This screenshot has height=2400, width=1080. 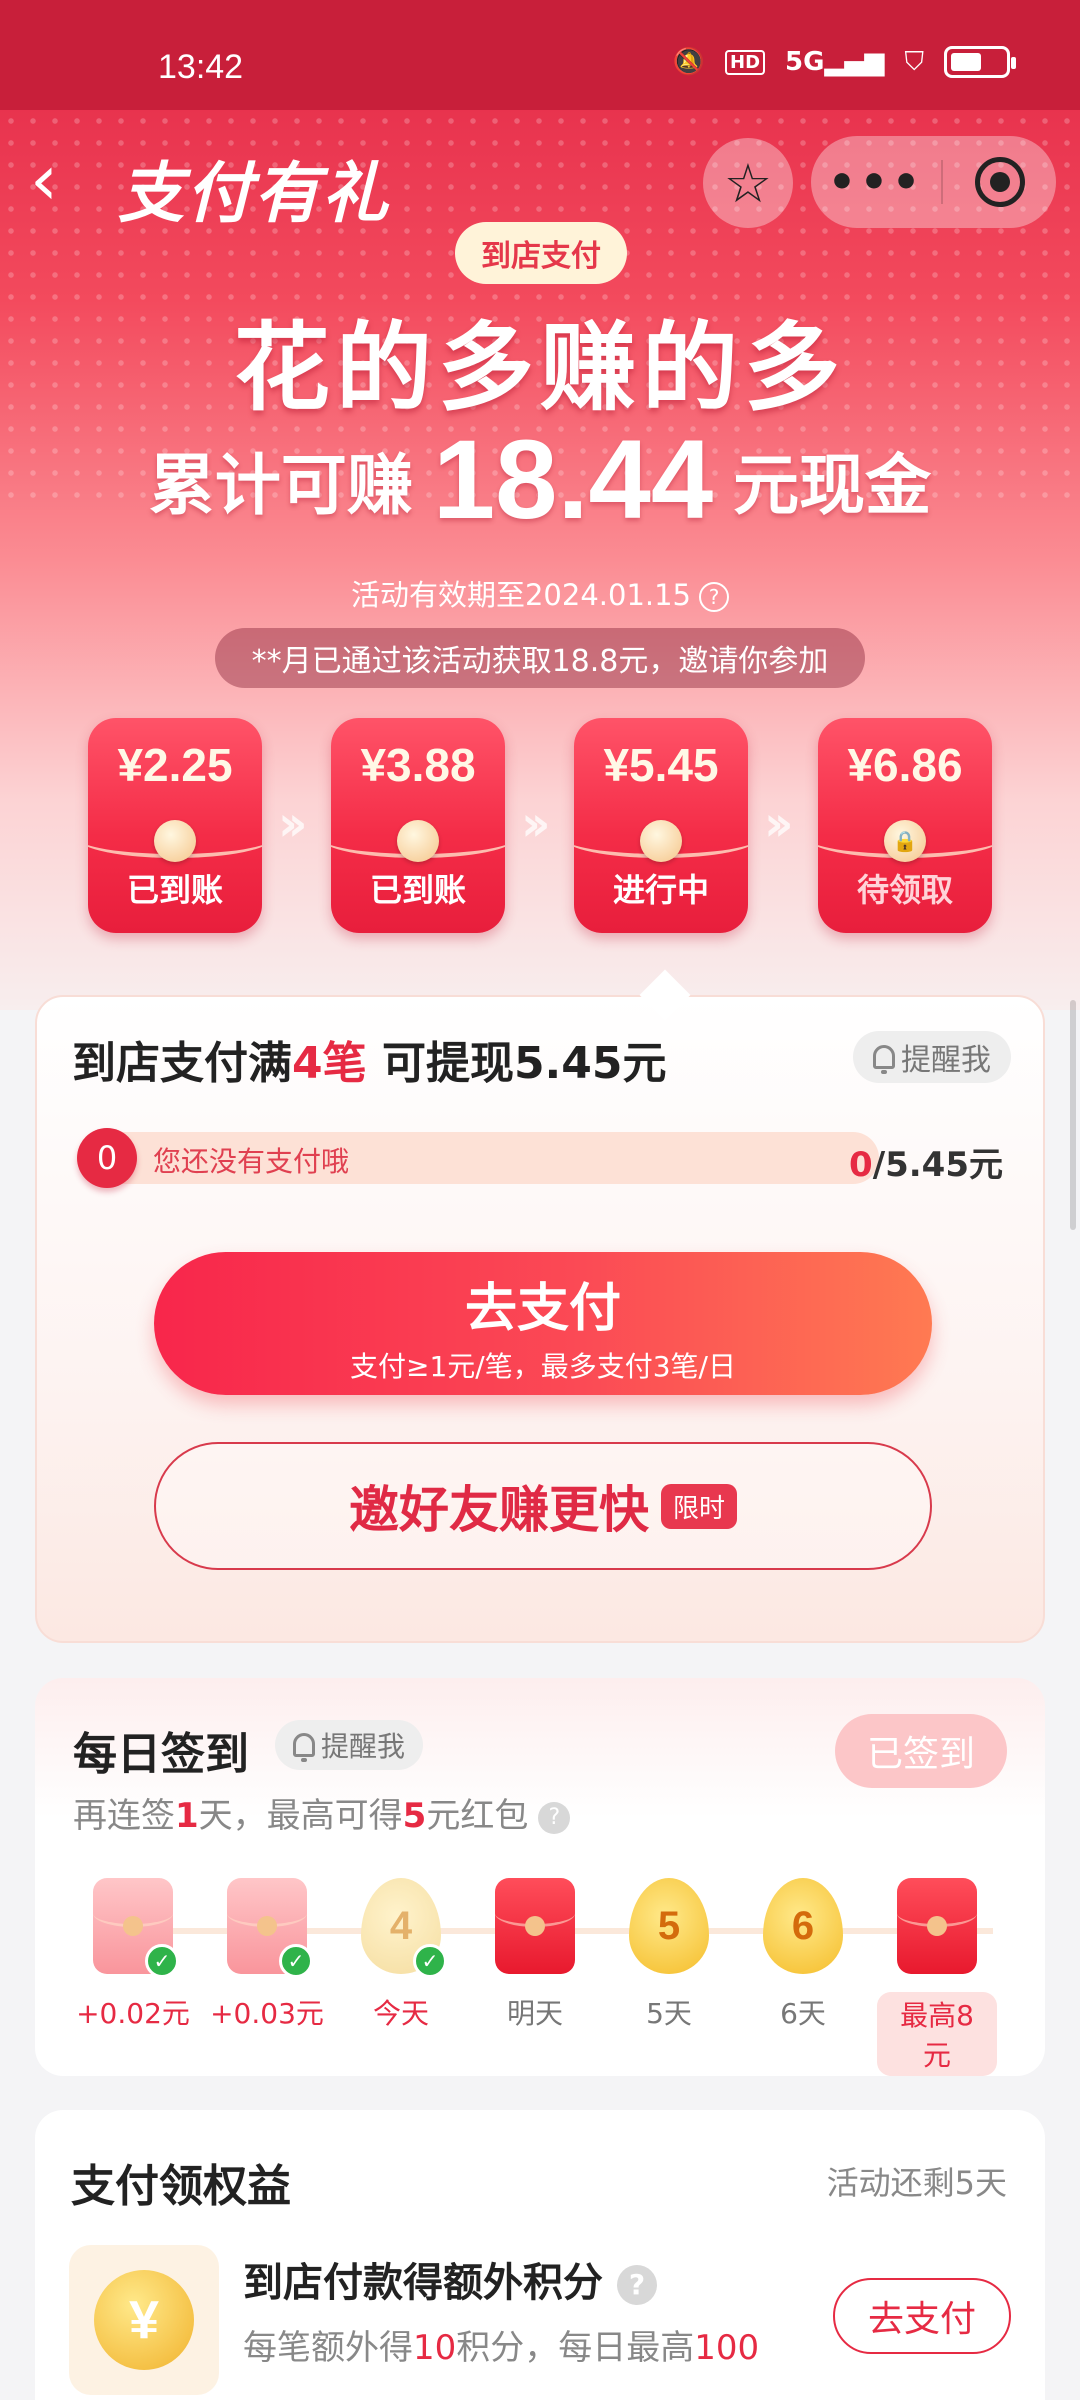 I want to click on checkin-title: 每日签到, so click(x=161, y=1754).